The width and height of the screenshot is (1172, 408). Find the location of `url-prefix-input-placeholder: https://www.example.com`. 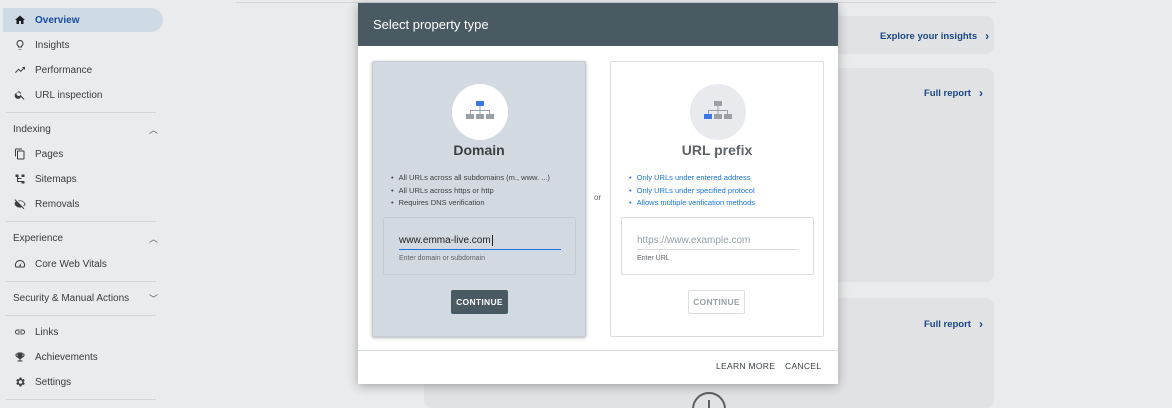

url-prefix-input-placeholder: https://www.example.com is located at coordinates (694, 240).